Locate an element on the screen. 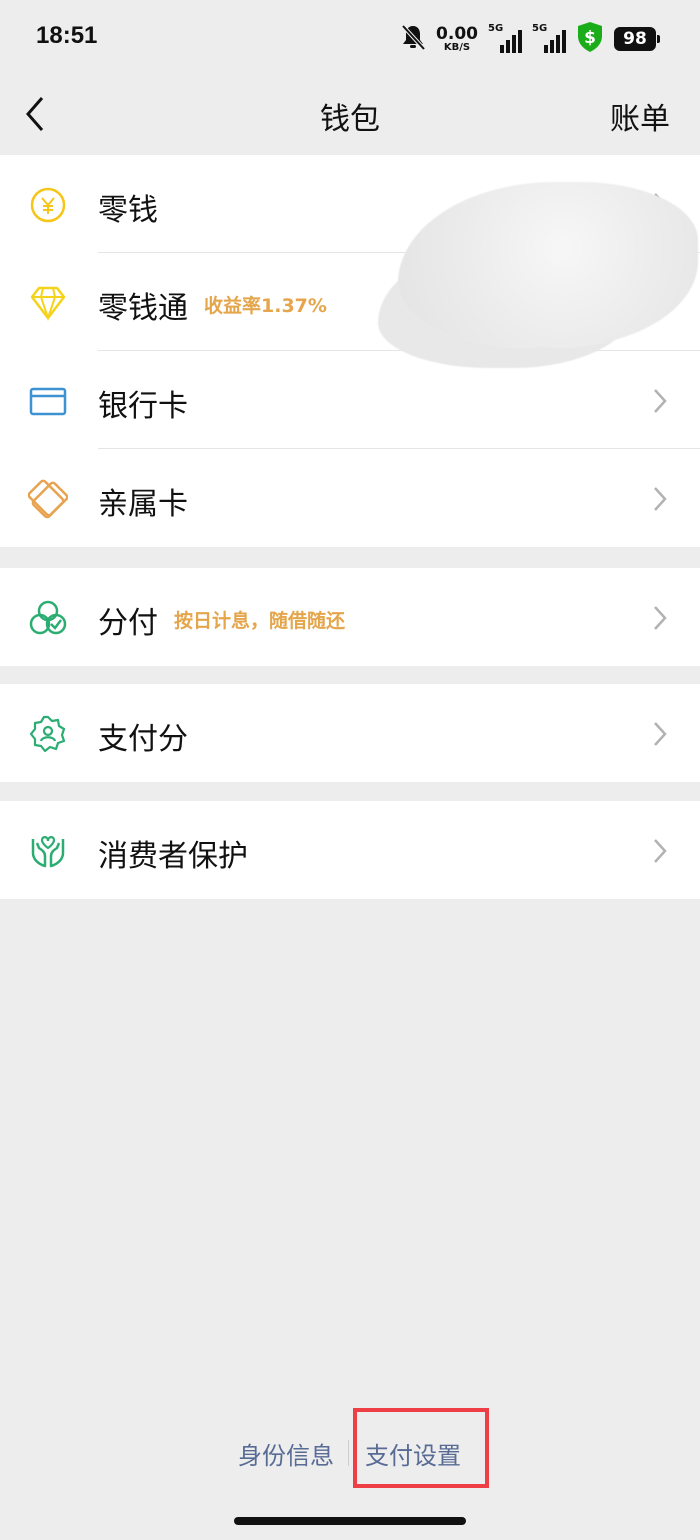  wallet-group-consumer-protection: 消费者保护 is located at coordinates (350, 850).